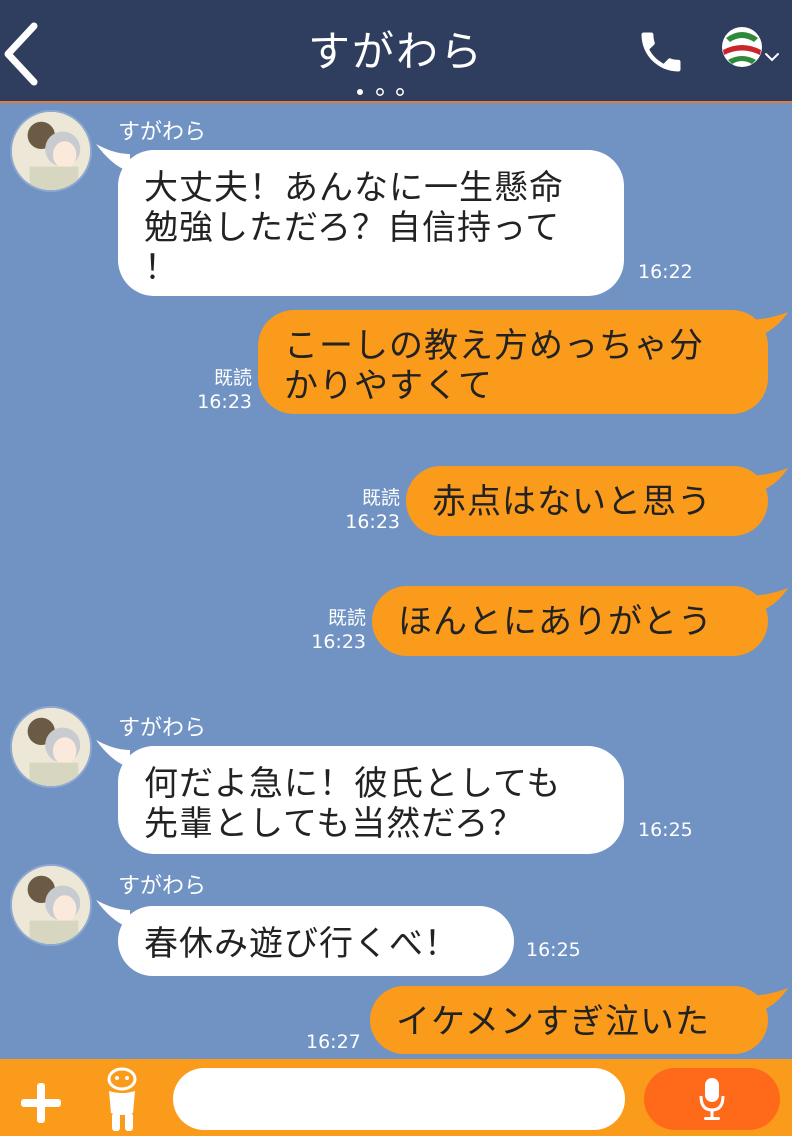 Image resolution: width=792 pixels, height=1136 pixels. I want to click on sticker-button, so click(123, 1100).